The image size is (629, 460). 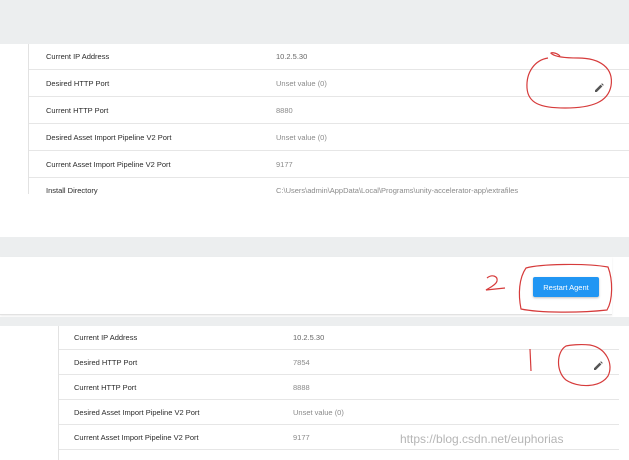 I want to click on settings-row: Current HTTP Port 8888, so click(x=339, y=388).